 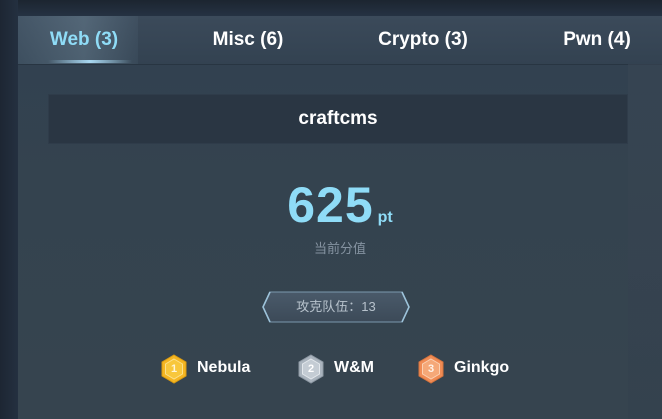 What do you see at coordinates (330, 205) in the screenshot?
I see `score-value: 625` at bounding box center [330, 205].